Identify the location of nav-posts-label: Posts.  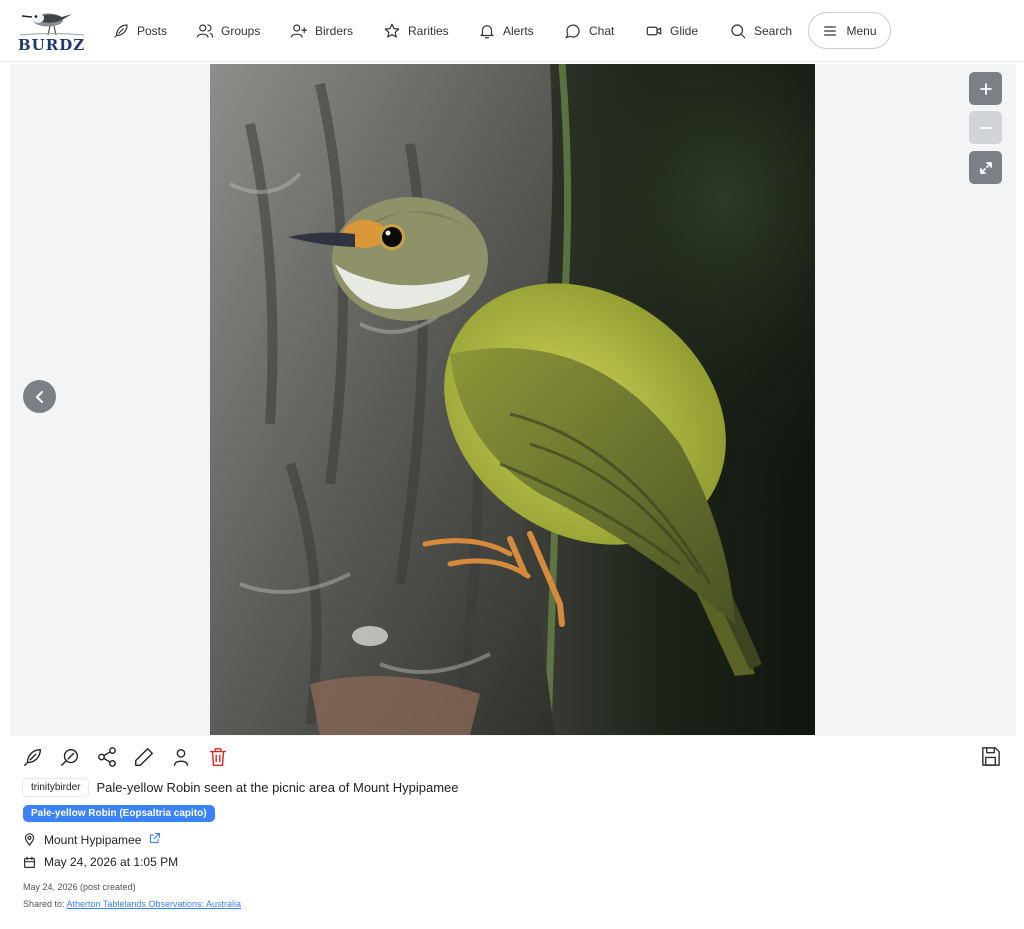
(152, 31).